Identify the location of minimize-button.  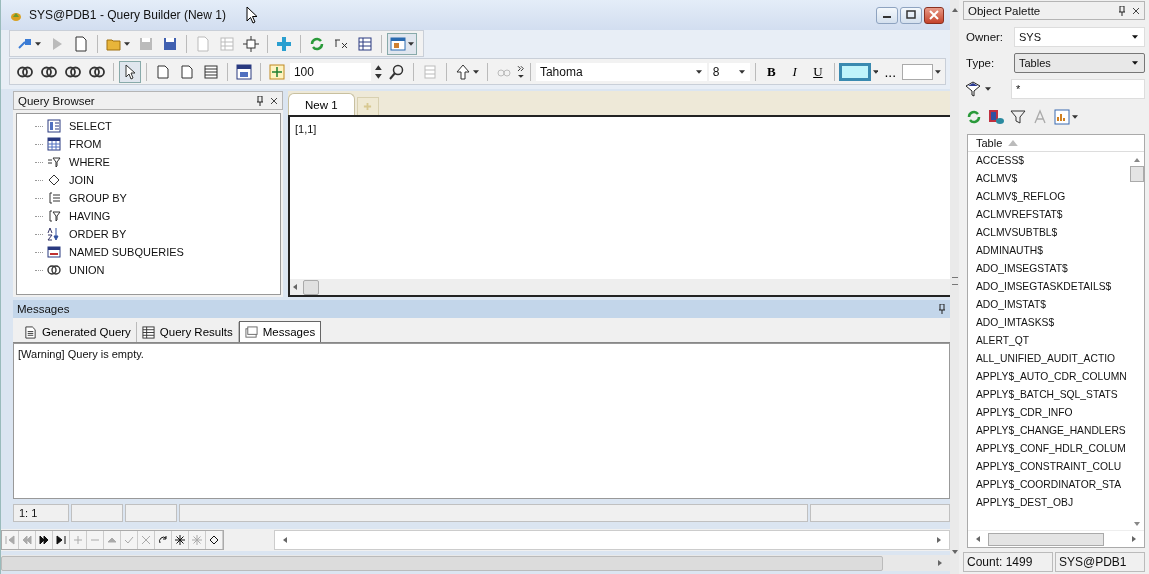
(887, 15).